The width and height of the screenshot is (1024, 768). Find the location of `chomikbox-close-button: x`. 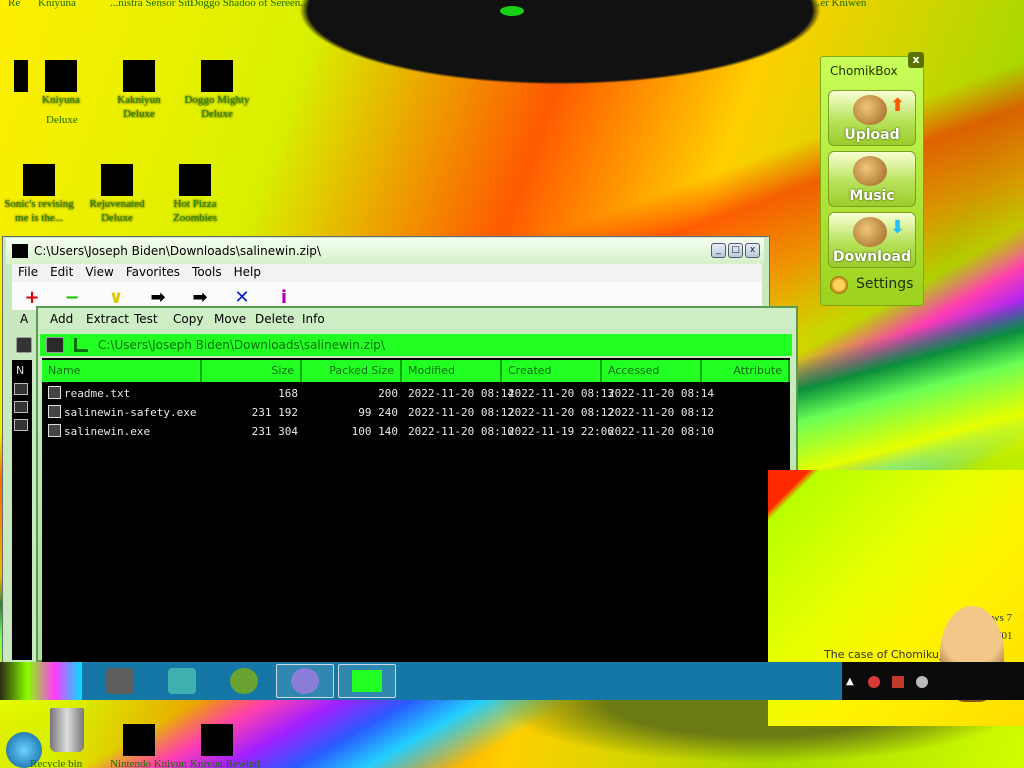

chomikbox-close-button: x is located at coordinates (916, 60).